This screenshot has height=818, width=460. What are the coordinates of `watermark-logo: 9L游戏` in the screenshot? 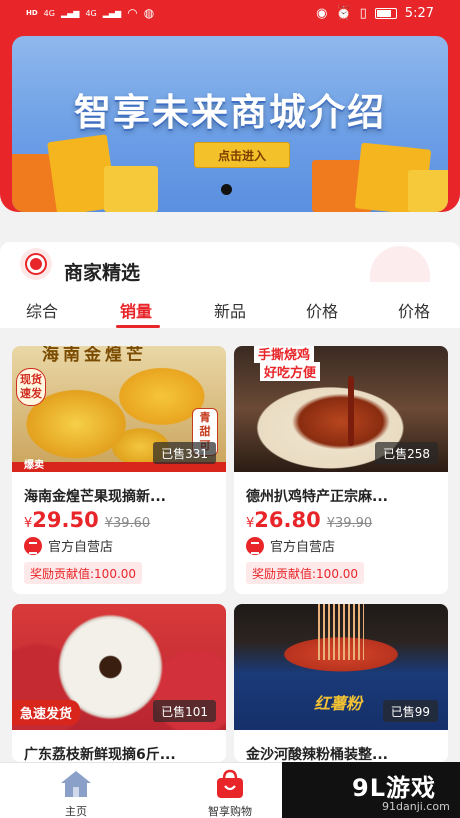 It's located at (394, 788).